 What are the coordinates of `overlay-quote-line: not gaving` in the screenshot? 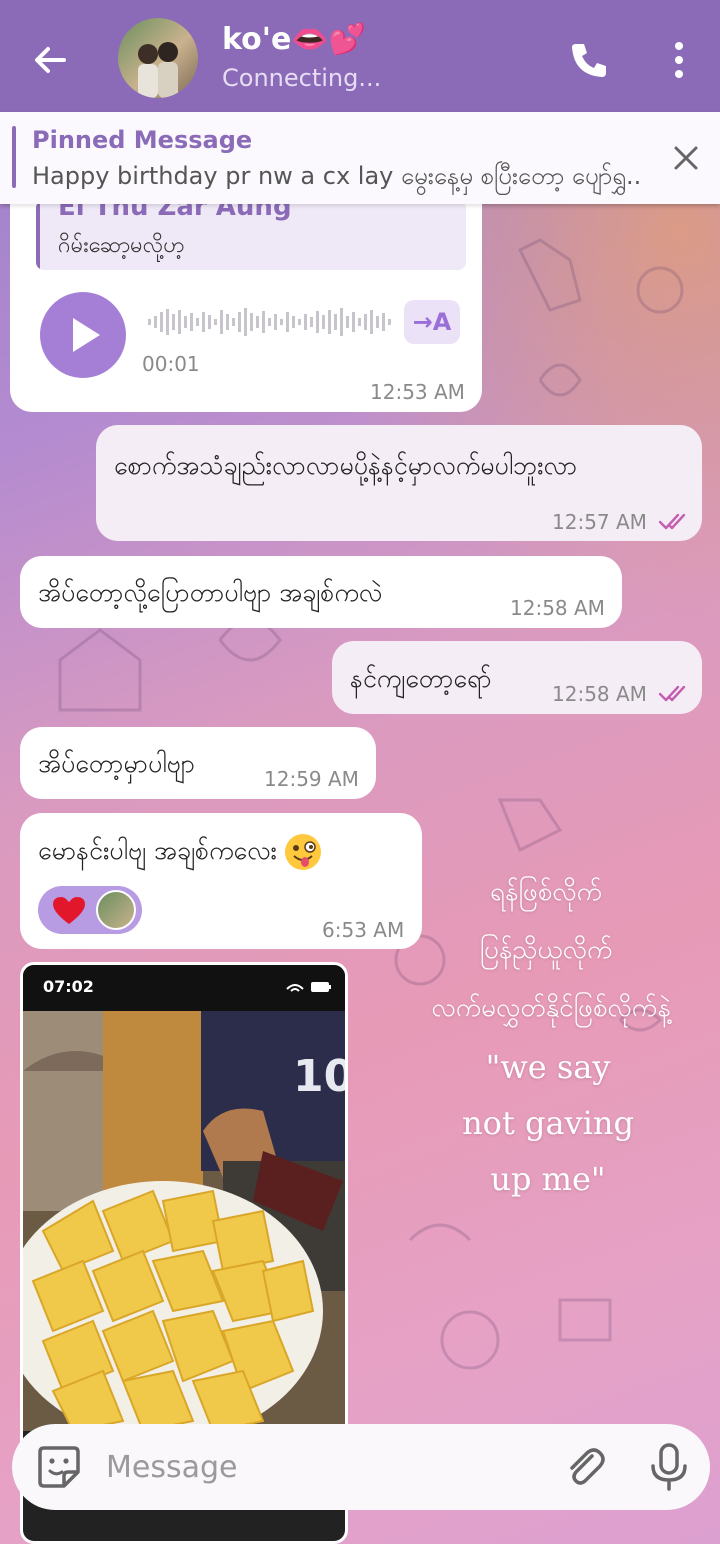 It's located at (548, 1123).